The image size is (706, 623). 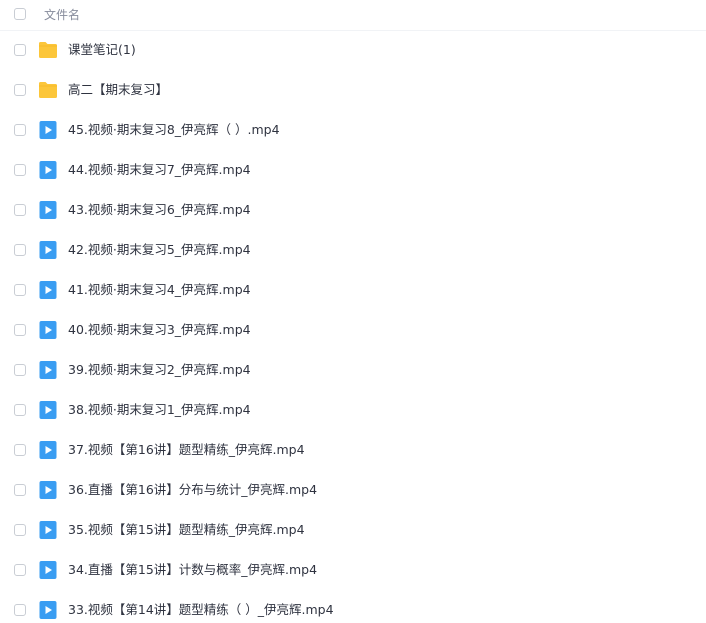 What do you see at coordinates (353, 330) in the screenshot?
I see `file-row: 40.视频·期末复习3_伊亮辉.mp4` at bounding box center [353, 330].